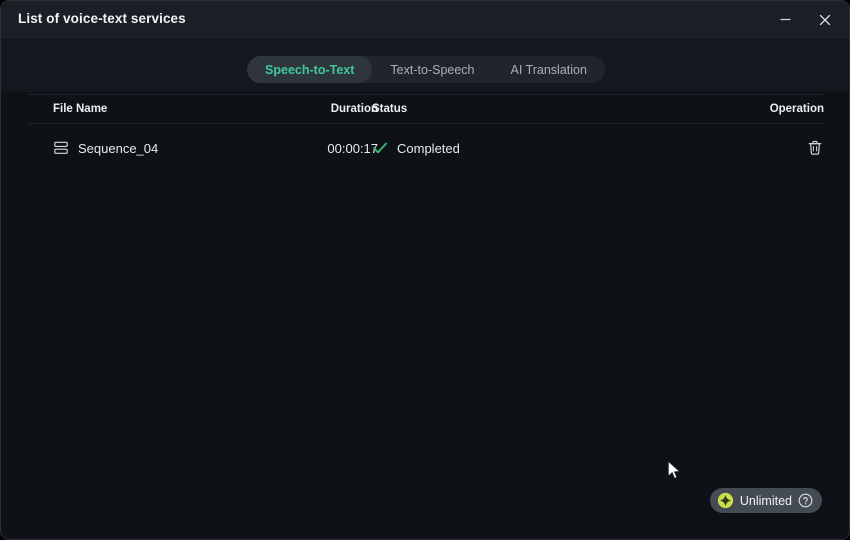 Image resolution: width=850 pixels, height=540 pixels. I want to click on minimize-icon, so click(785, 19).